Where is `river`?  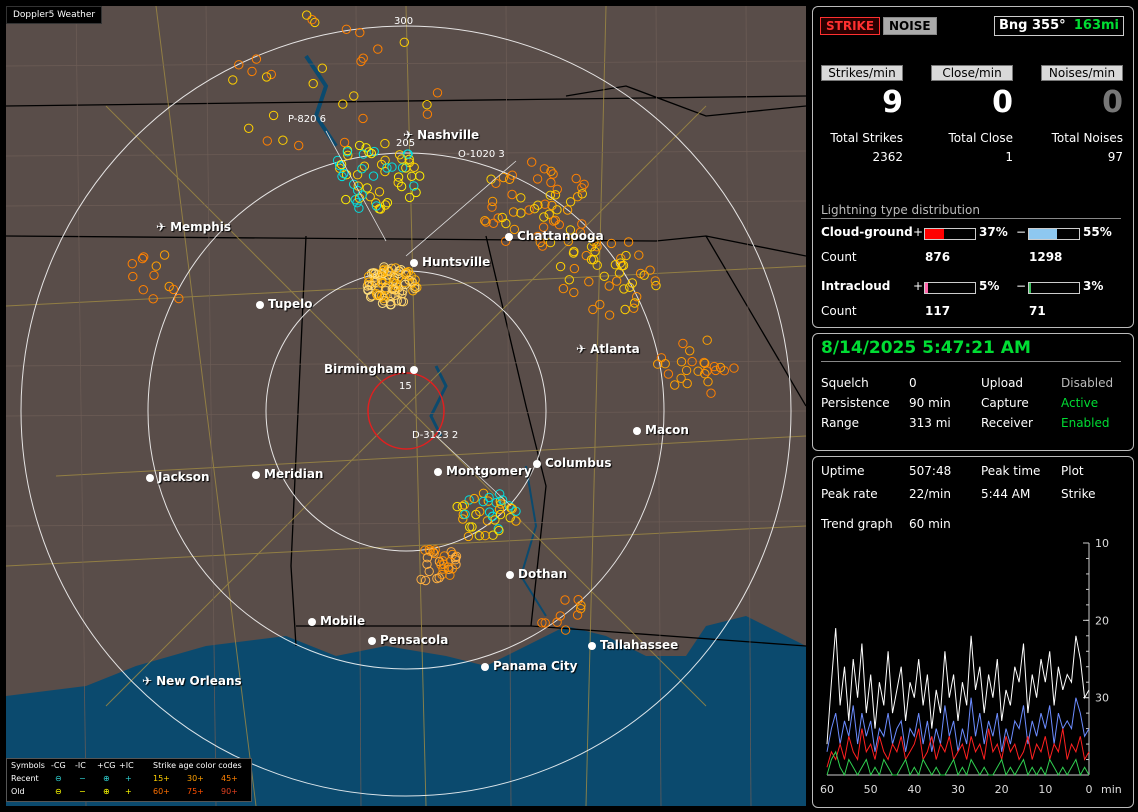 river is located at coordinates (533, 541).